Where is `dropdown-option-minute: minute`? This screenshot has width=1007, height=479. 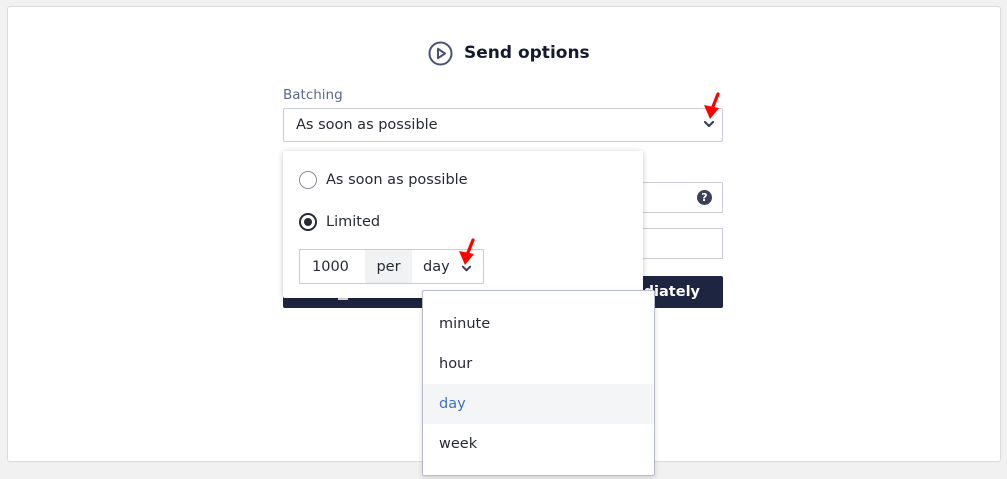 dropdown-option-minute: minute is located at coordinates (538, 324).